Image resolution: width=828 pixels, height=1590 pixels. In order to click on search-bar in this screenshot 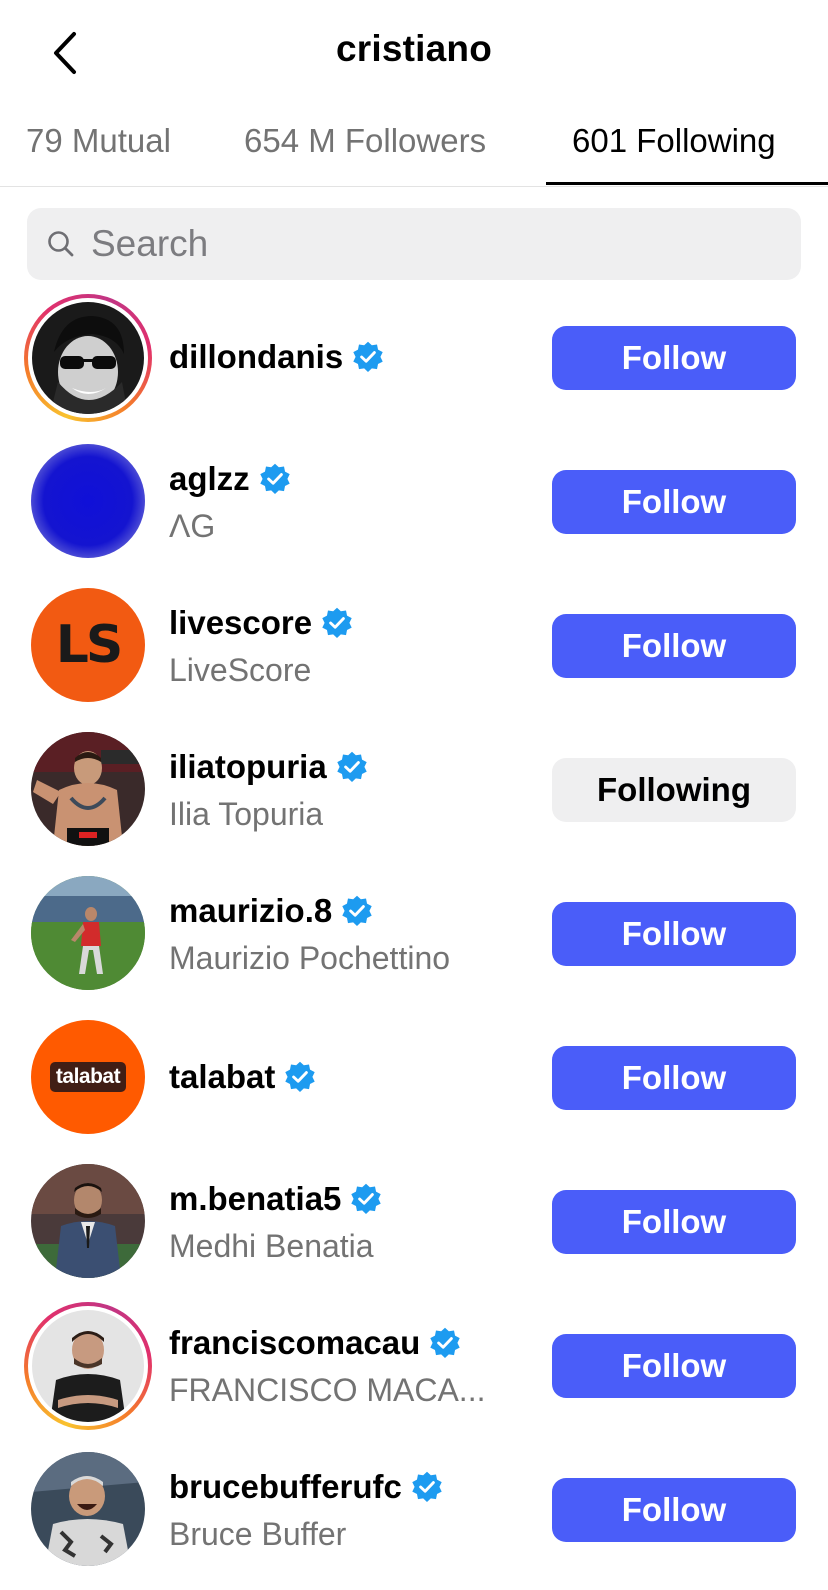, I will do `click(414, 244)`.